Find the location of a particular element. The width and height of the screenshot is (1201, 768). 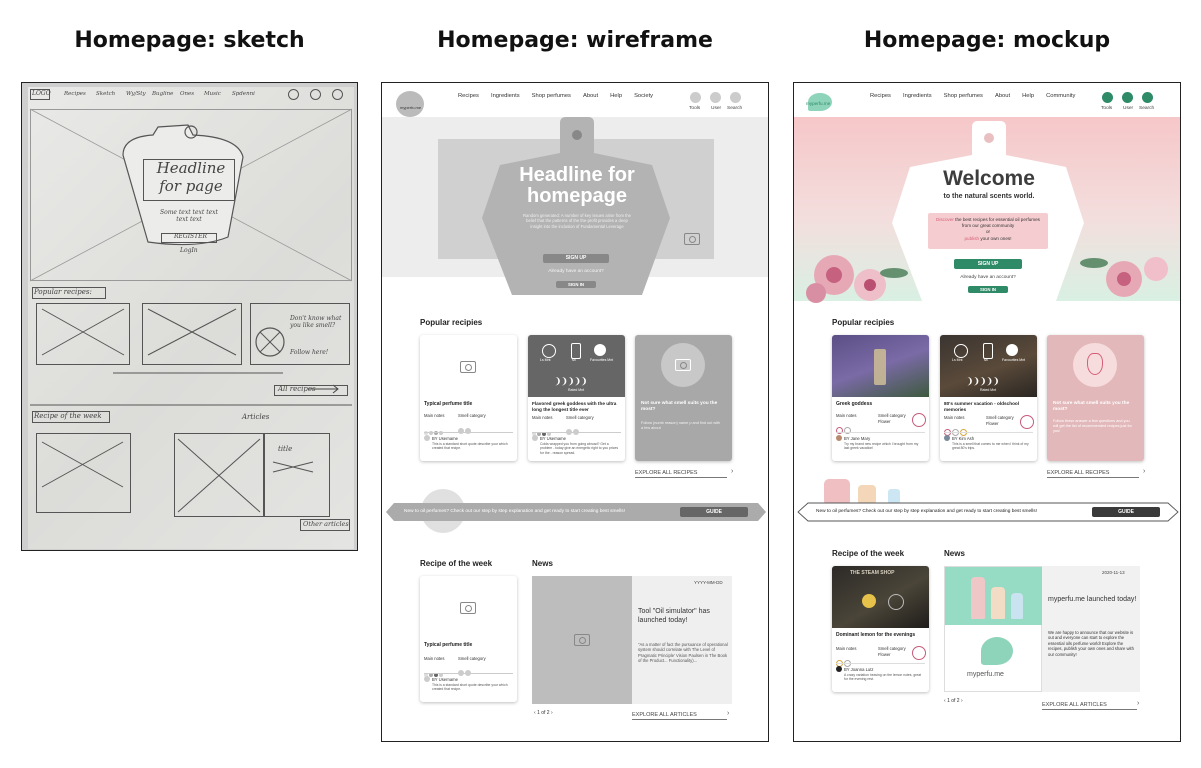

wire-week-main-notes: Main notes is located at coordinates (434, 658).